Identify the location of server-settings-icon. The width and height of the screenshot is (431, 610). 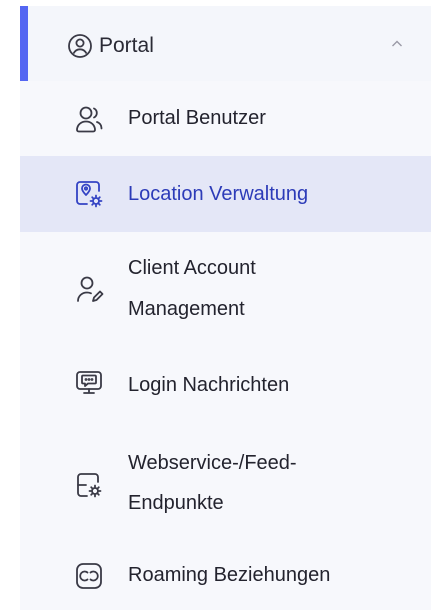
(89, 485).